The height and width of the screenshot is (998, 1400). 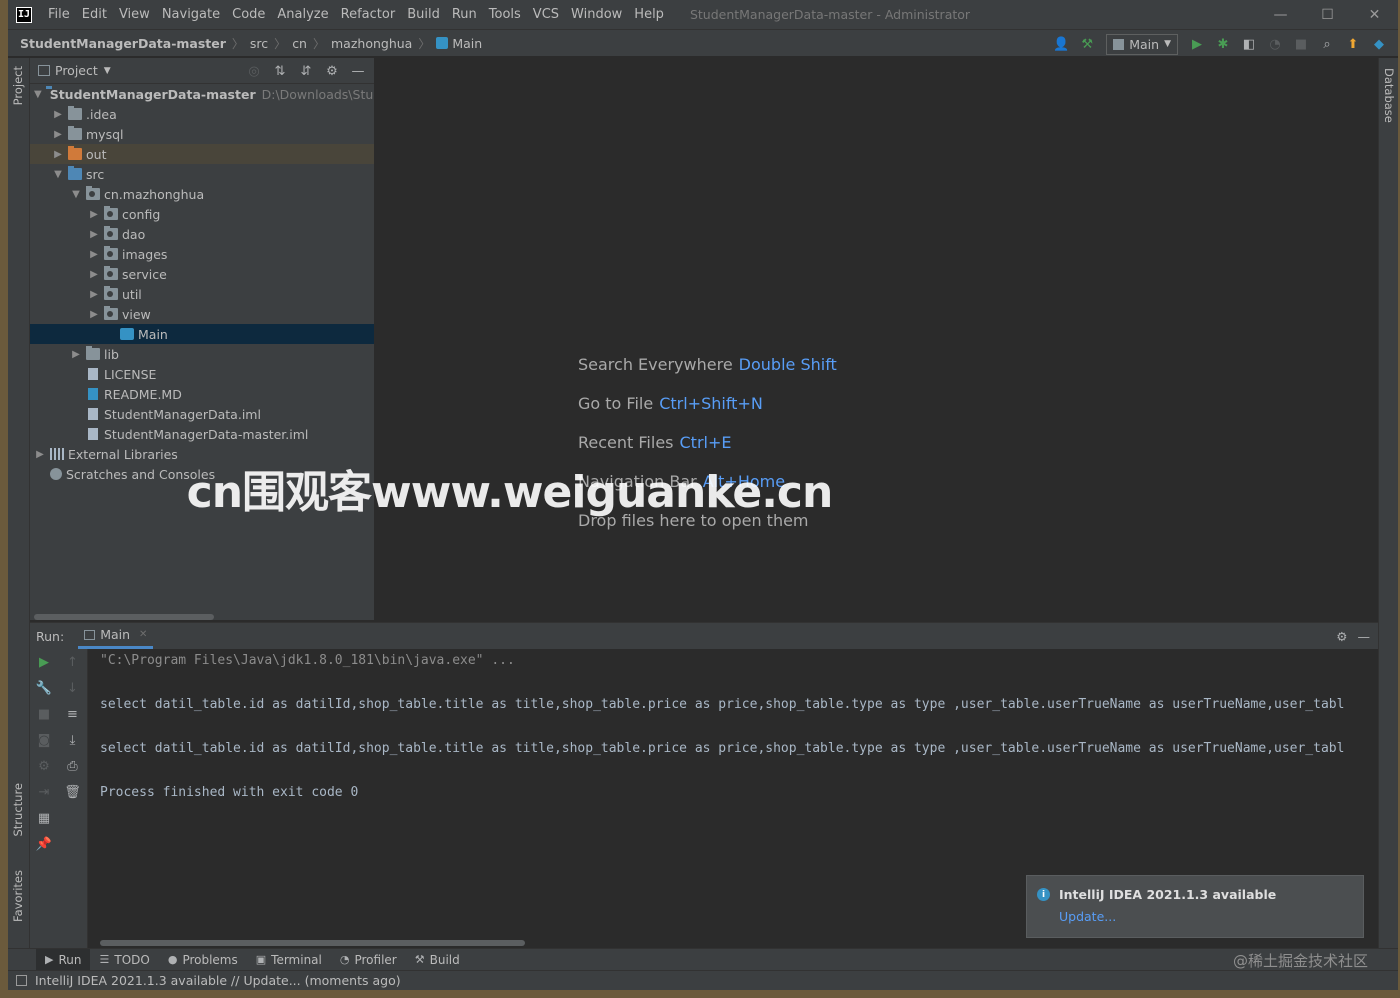 I want to click on print-icon: ⎙, so click(x=72, y=766).